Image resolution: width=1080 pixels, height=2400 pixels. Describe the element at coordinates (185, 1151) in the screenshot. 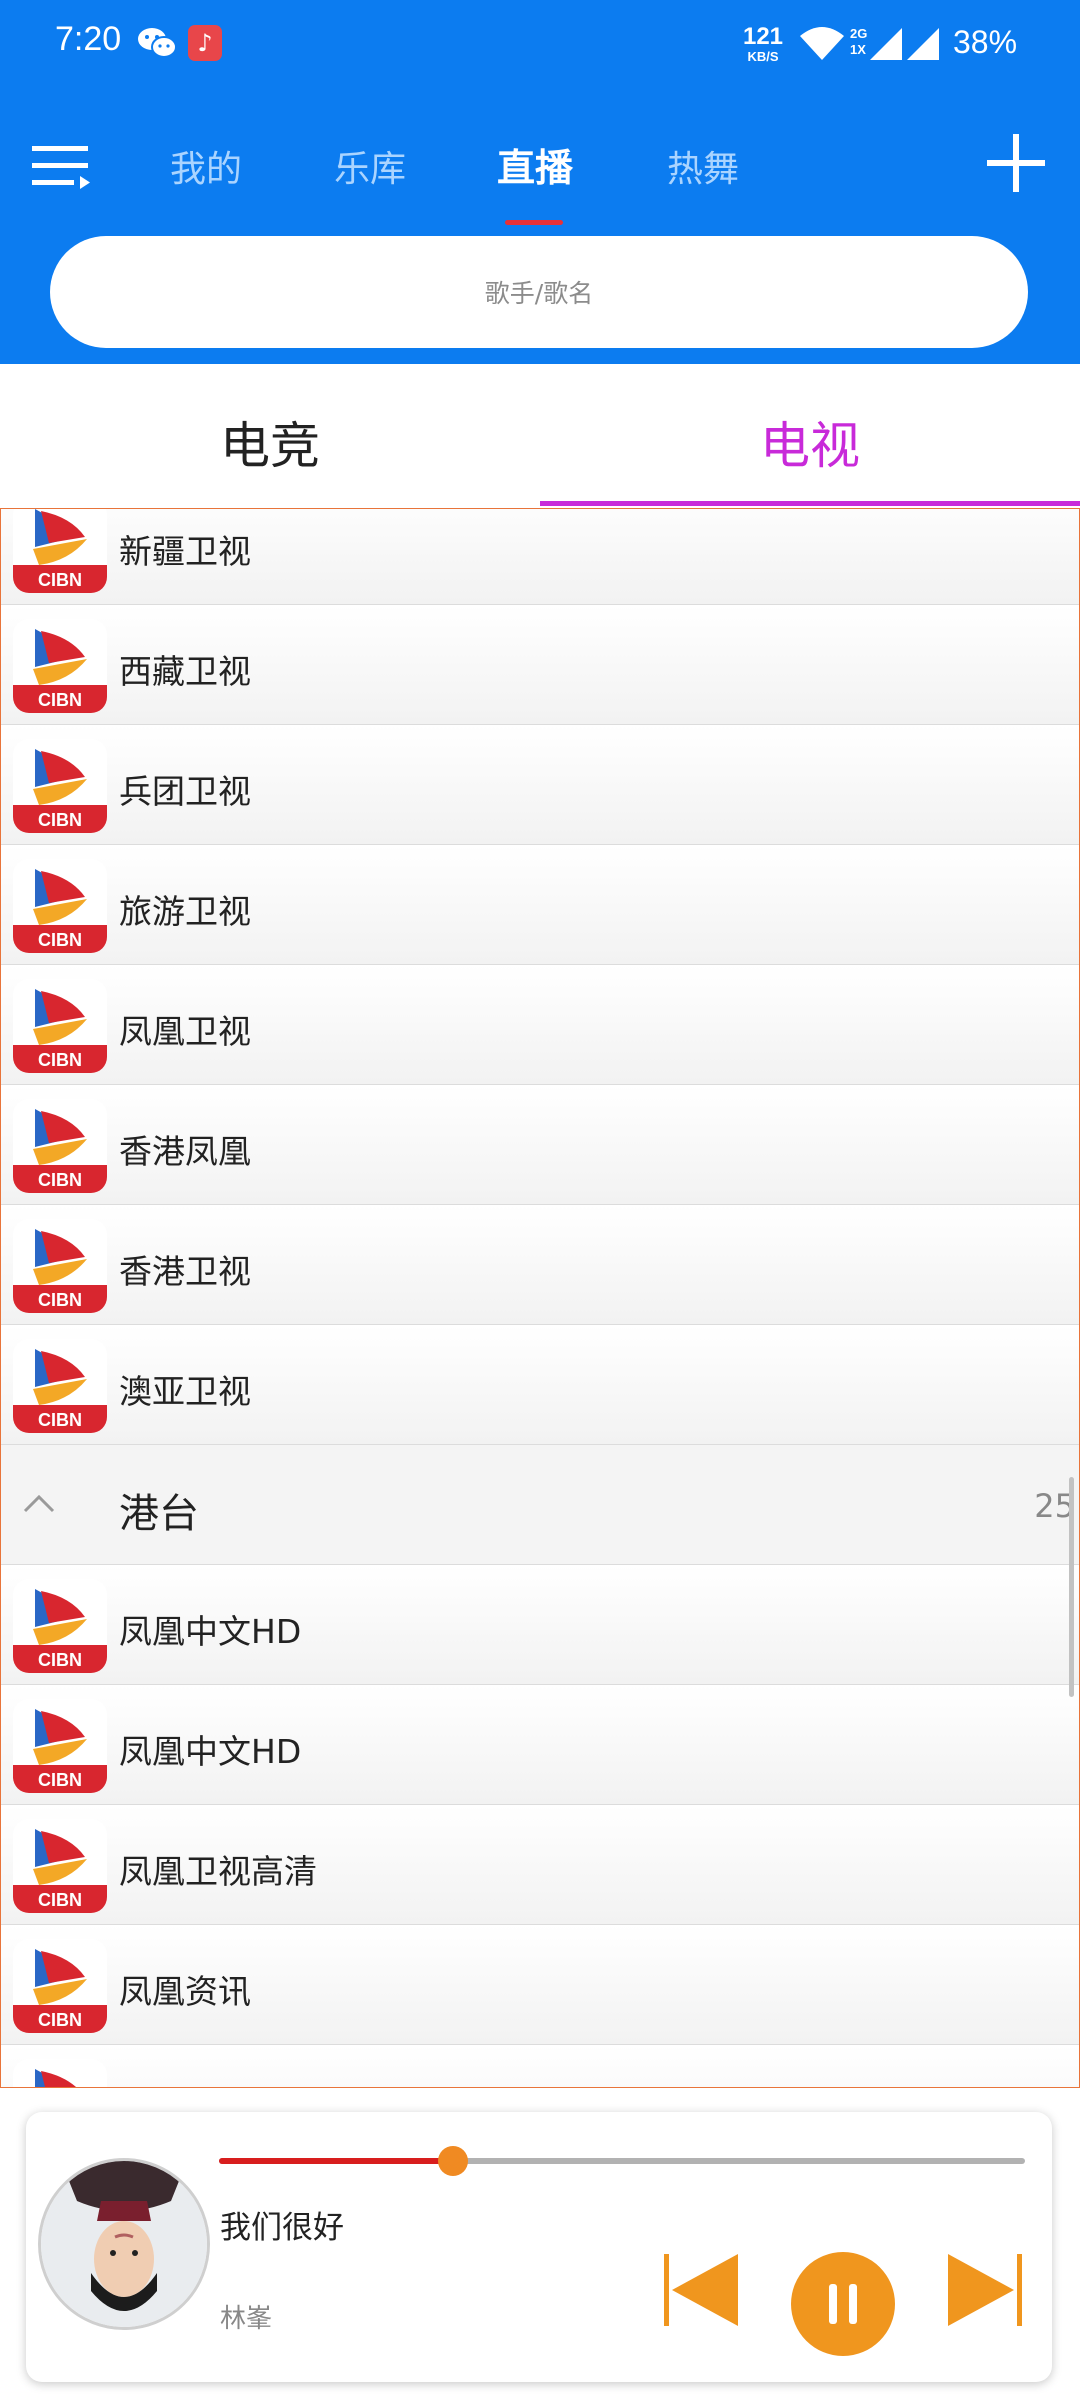

I see `channel-name: 香港凤凰` at that location.